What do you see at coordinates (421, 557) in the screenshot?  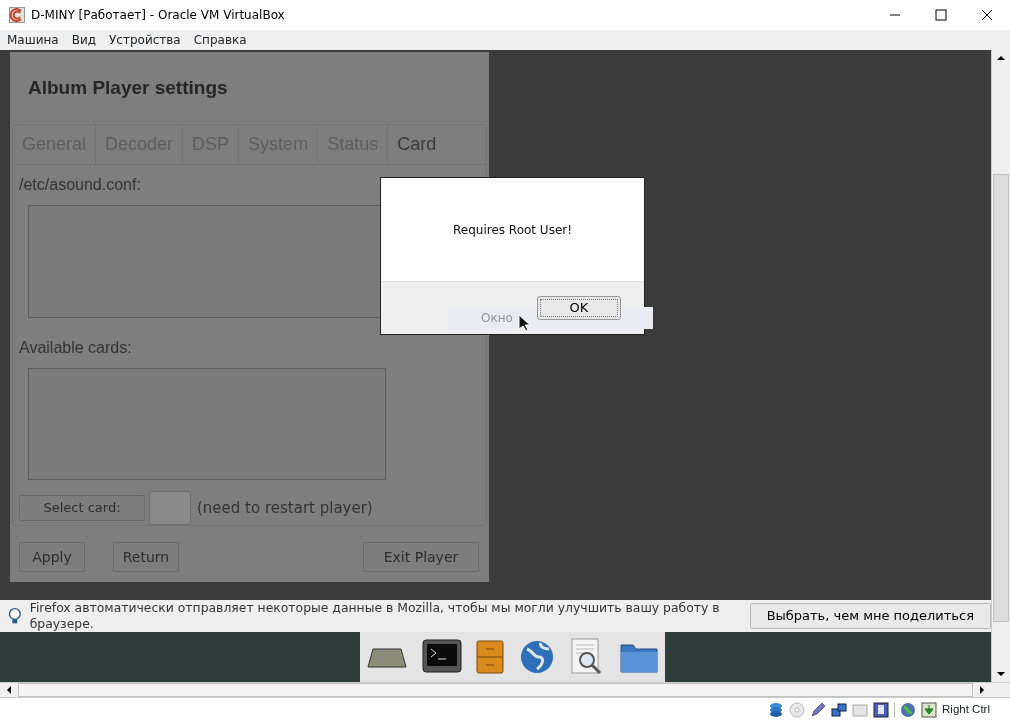 I see `footer-button: Exit Player` at bounding box center [421, 557].